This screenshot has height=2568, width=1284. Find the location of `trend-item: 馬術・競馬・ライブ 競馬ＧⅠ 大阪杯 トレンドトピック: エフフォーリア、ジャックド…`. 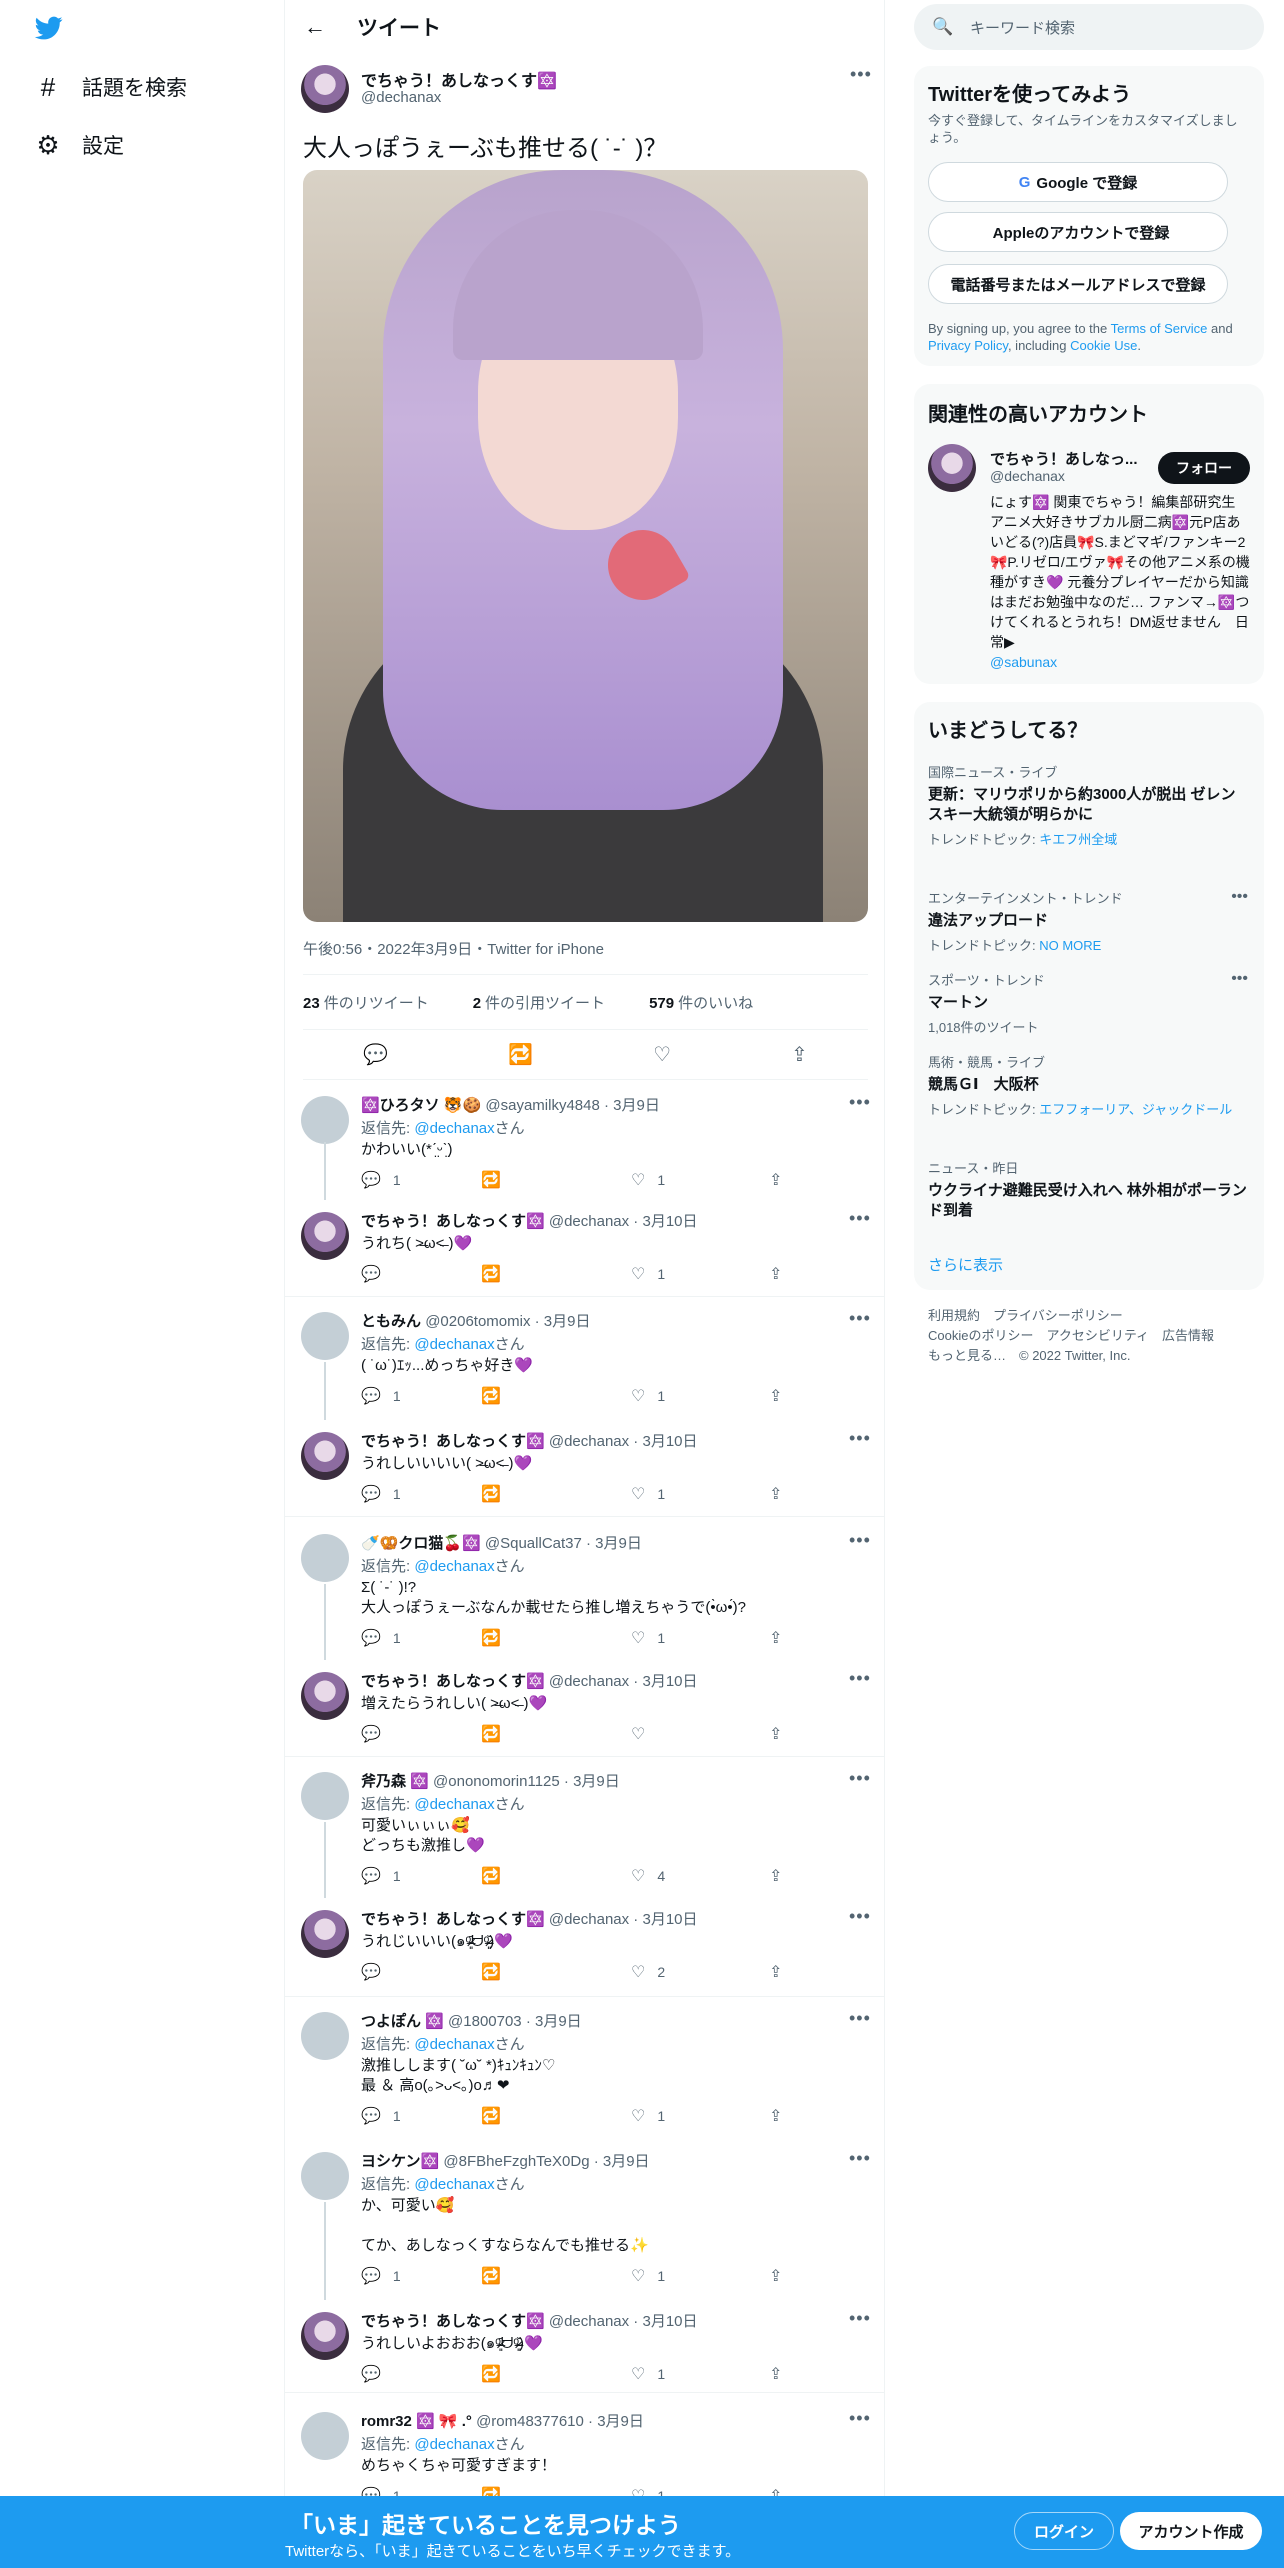

trend-item: 馬術・競馬・ライブ 競馬ＧⅠ 大阪杯 トレンドトピック: エフフォーリア、ジャックド… is located at coordinates (1088, 1085).